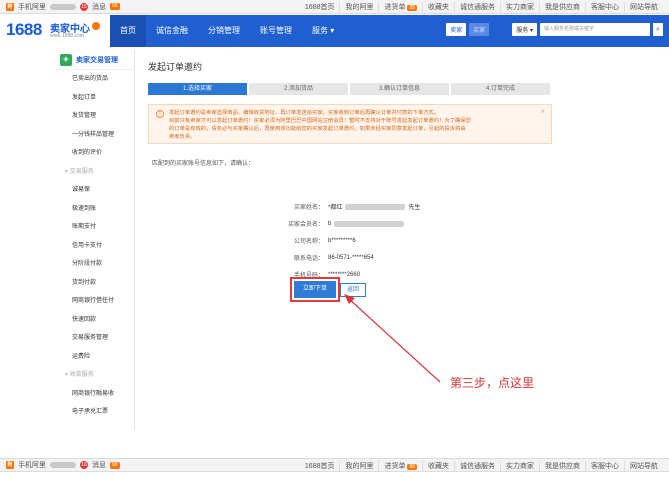 This screenshot has width=669, height=477. Describe the element at coordinates (94, 301) in the screenshot. I see `sidebar-item-trade-6: 网商银行借任付` at that location.